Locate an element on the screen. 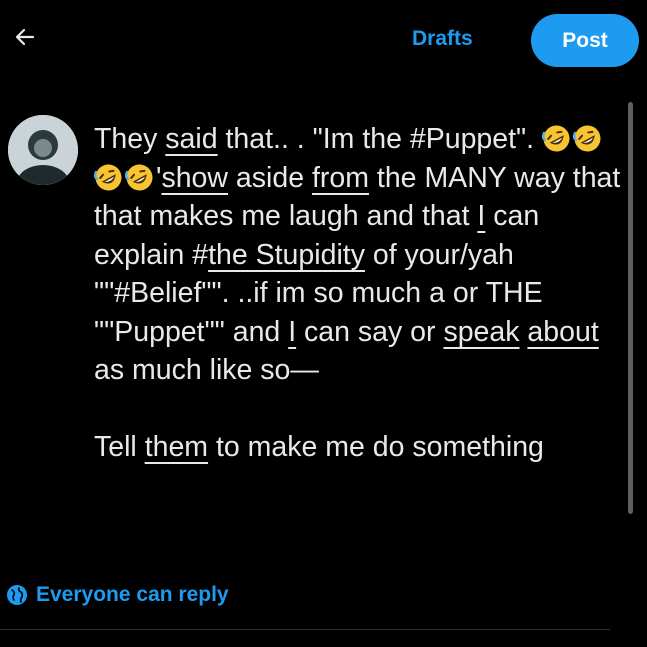 The image size is (647, 647). divider is located at coordinates (305, 629).